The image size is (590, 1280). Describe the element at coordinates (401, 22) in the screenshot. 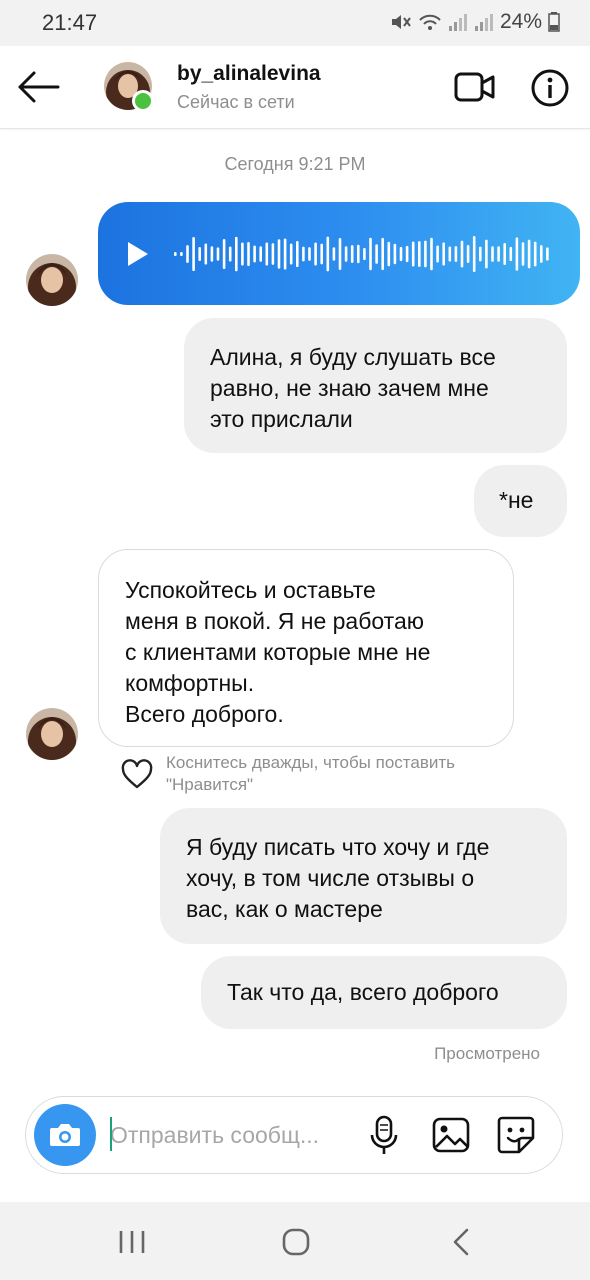

I see `mute-icon` at that location.